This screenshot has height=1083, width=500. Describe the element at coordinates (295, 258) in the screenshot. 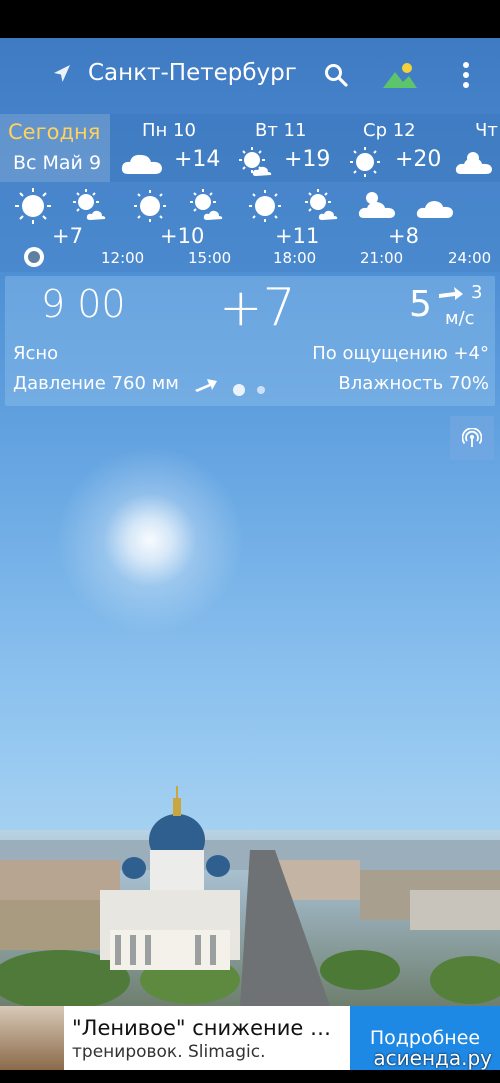

I see `hour-time: 18:00` at that location.